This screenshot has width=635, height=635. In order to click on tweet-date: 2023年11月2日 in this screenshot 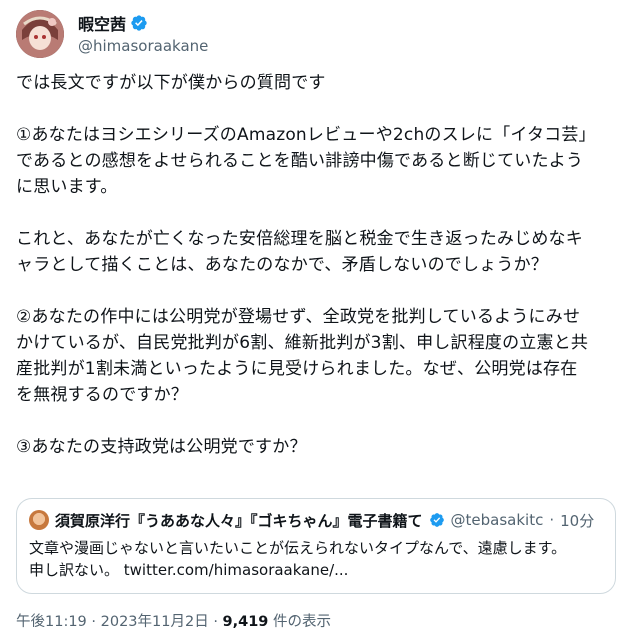, I will do `click(155, 622)`.